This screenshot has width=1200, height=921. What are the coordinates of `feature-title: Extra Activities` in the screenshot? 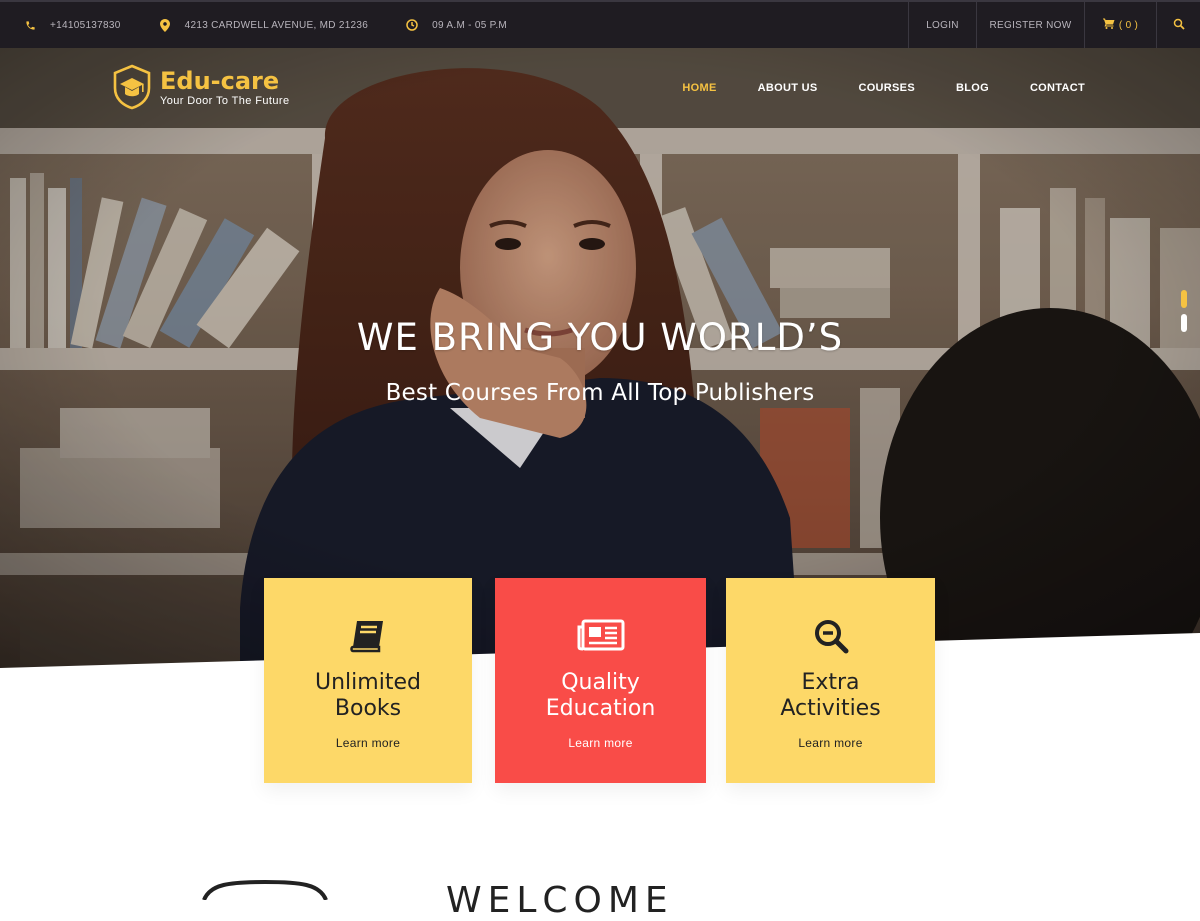 It's located at (830, 695).